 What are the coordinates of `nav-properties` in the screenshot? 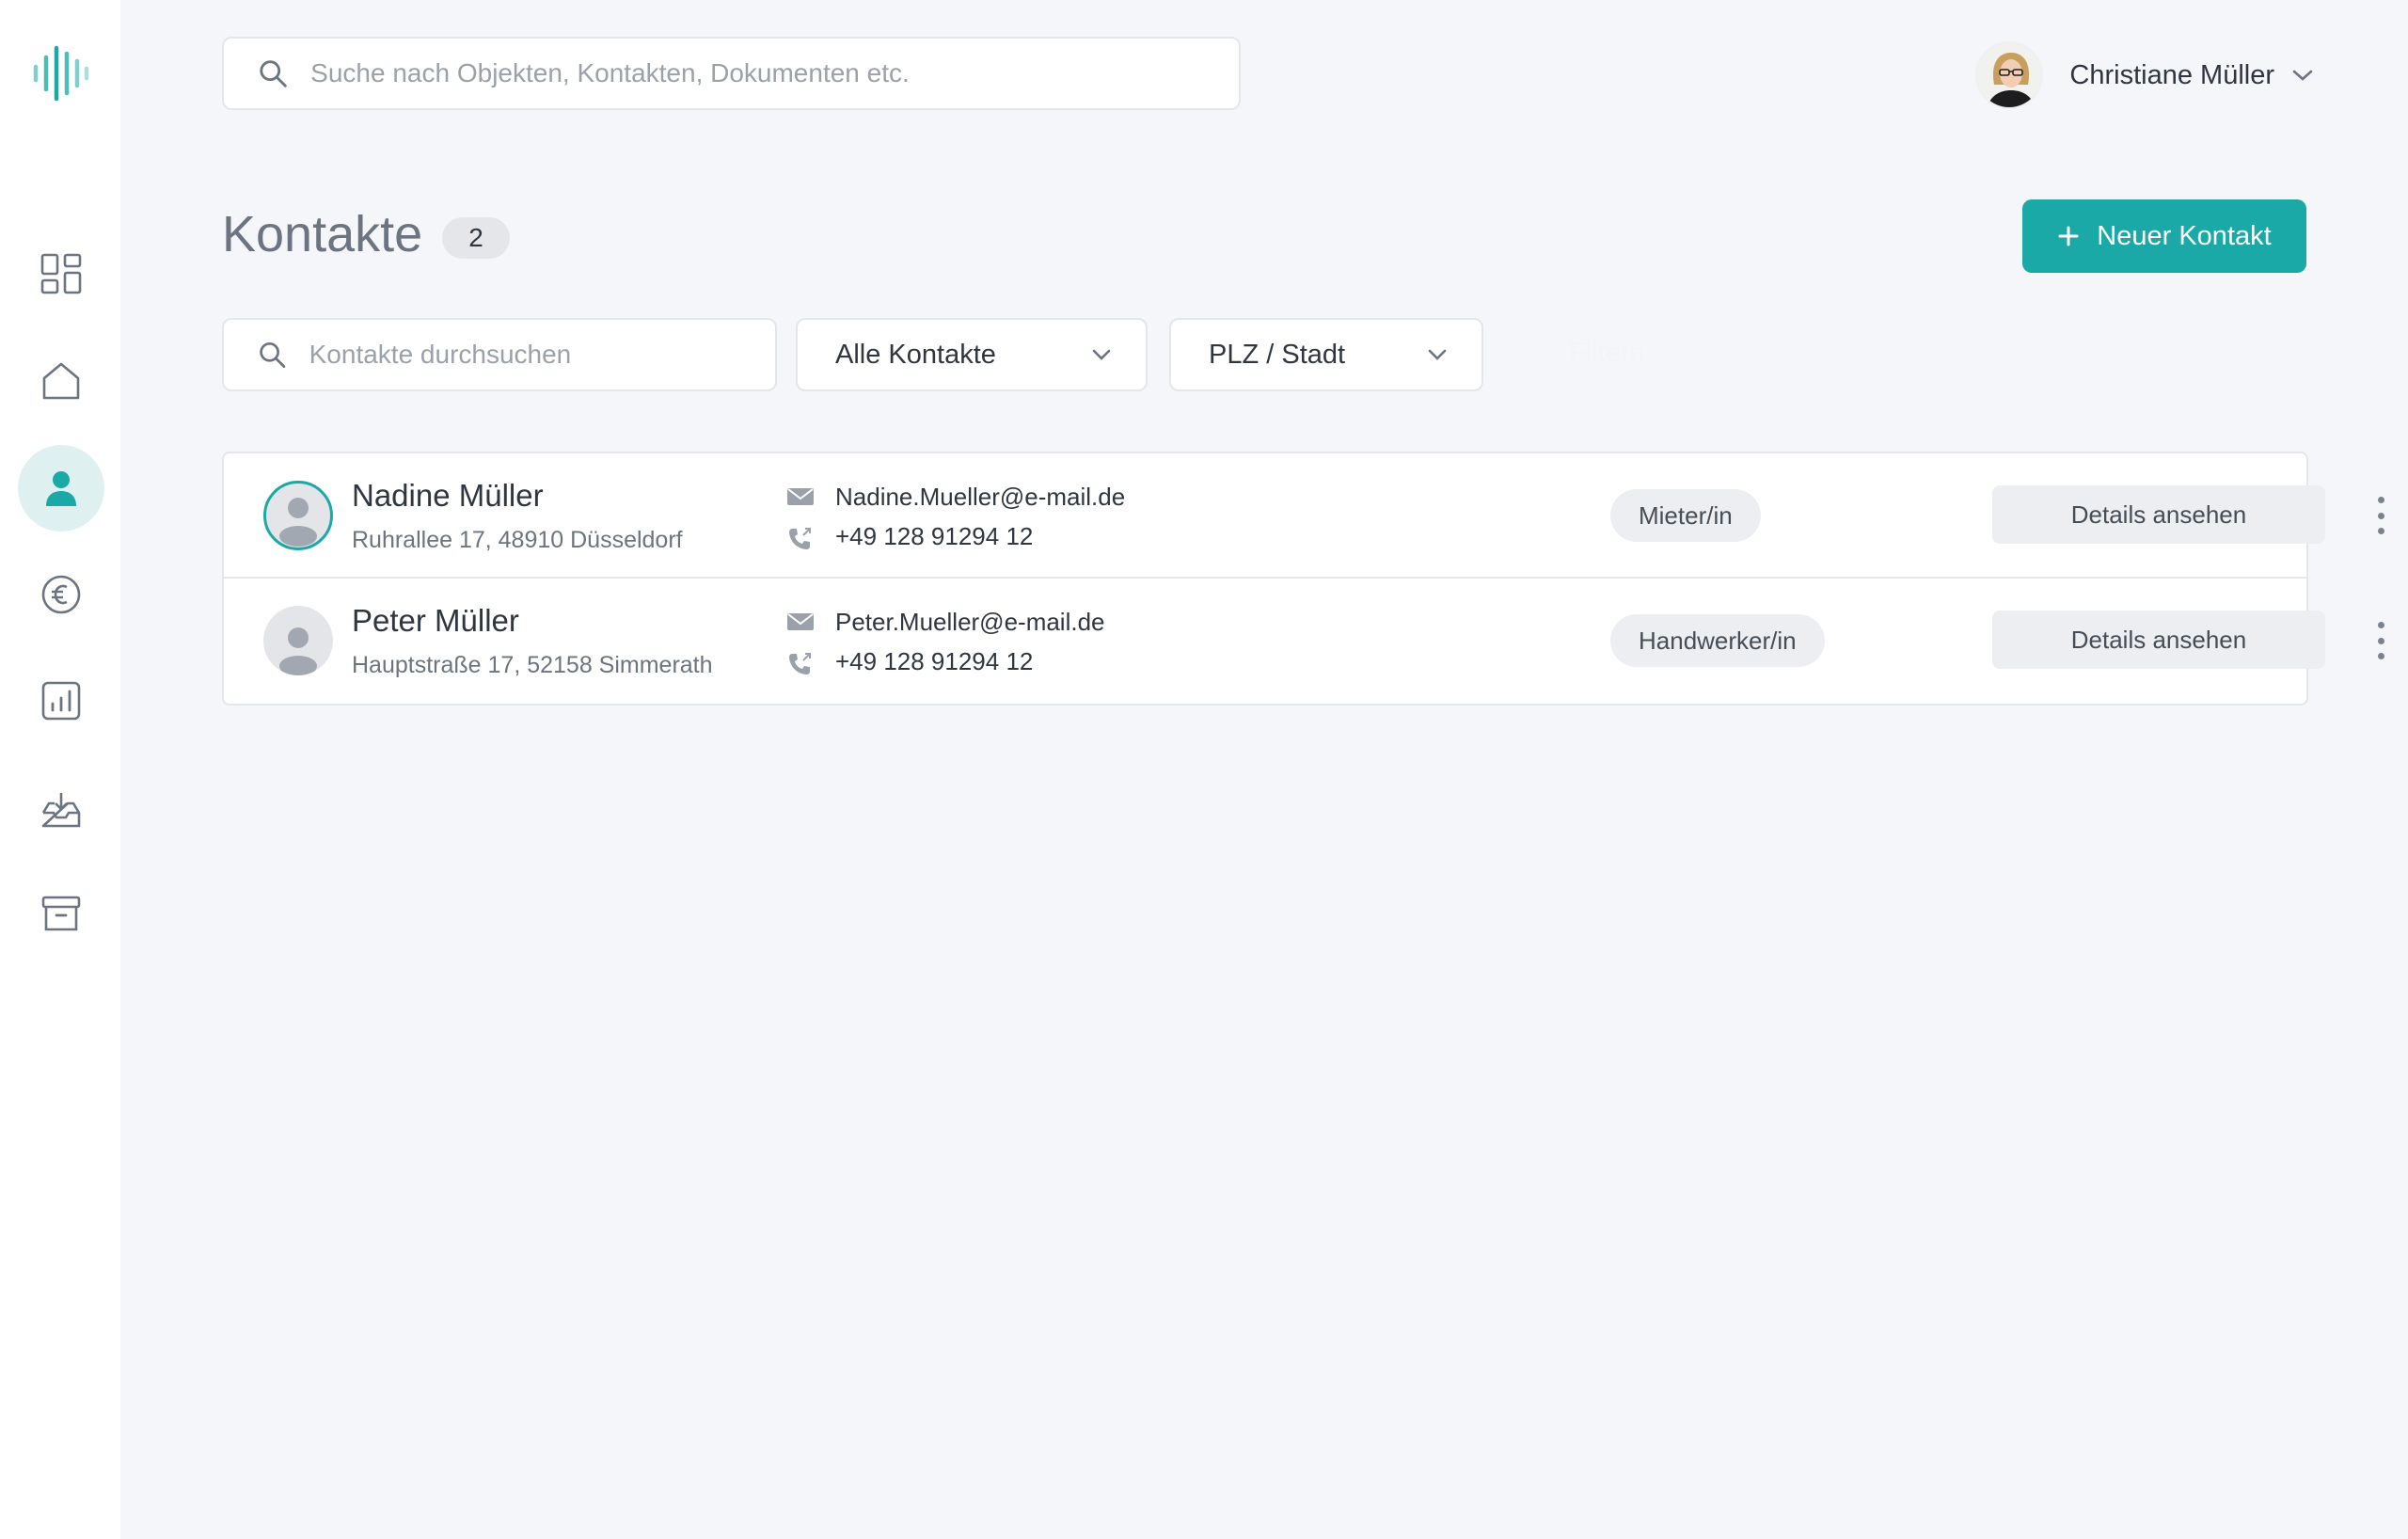 It's located at (61, 381).